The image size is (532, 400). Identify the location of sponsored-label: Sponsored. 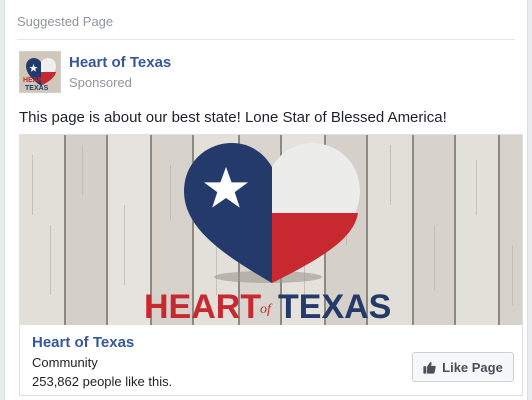
(100, 82).